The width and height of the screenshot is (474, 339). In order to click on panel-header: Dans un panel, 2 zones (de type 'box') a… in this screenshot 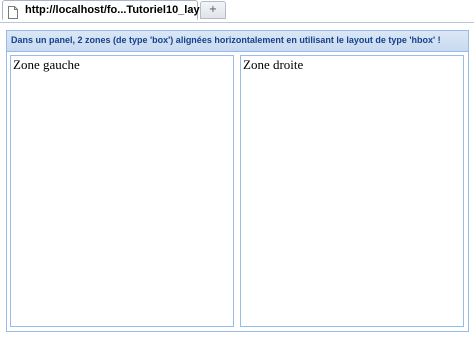, I will do `click(237, 41)`.